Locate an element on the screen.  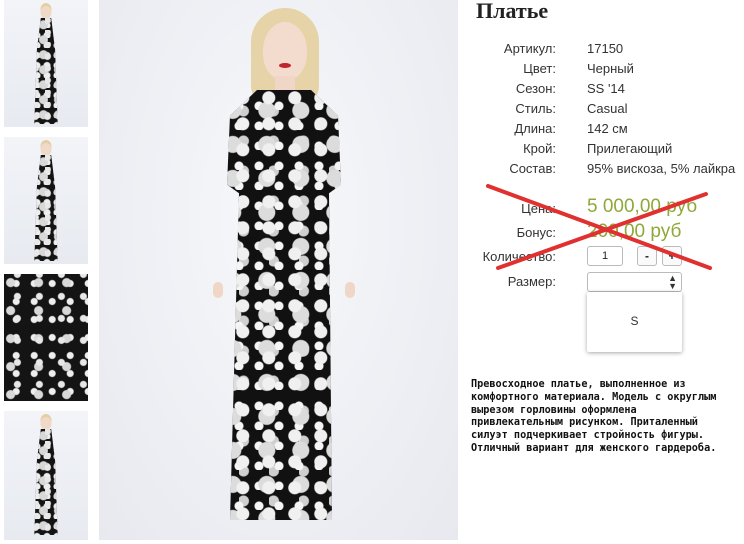
spec-value-composition: 95% вискоза, 5% лайкра is located at coordinates (661, 168).